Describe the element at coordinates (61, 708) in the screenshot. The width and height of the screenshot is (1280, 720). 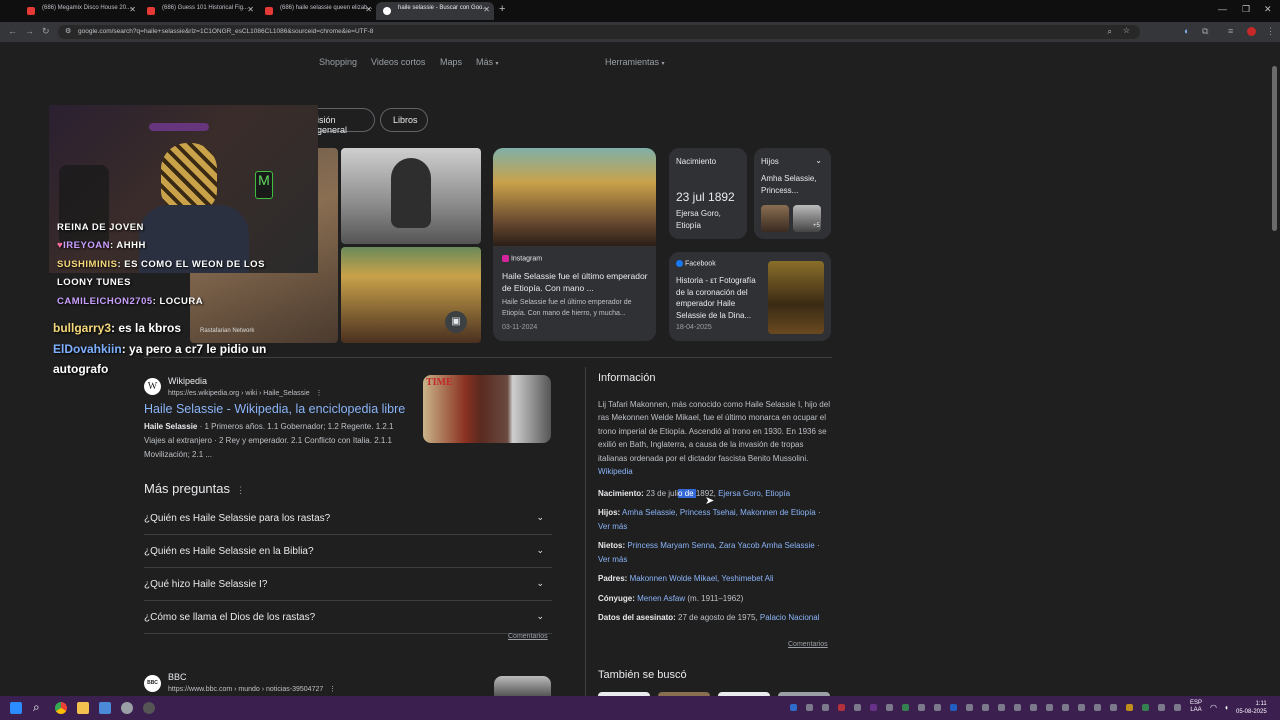
I see `chrome-icon` at that location.